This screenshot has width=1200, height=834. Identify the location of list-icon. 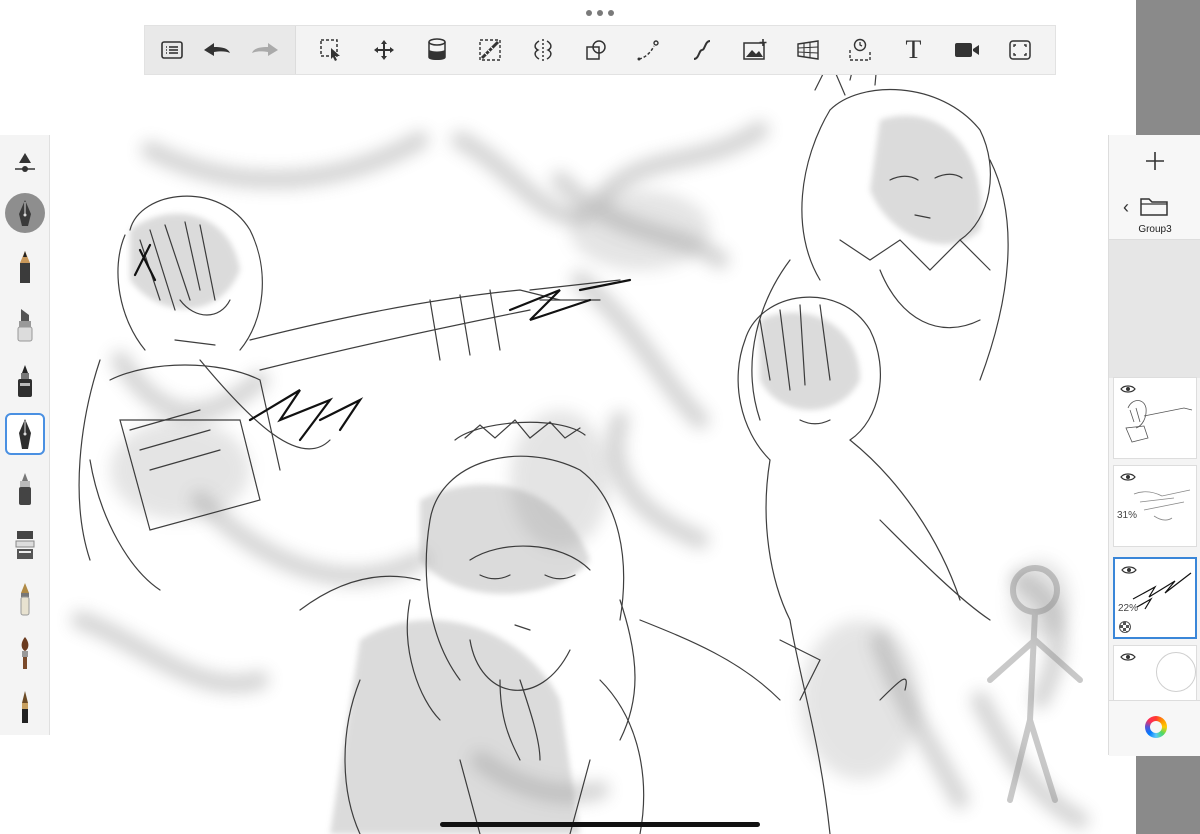
(172, 50).